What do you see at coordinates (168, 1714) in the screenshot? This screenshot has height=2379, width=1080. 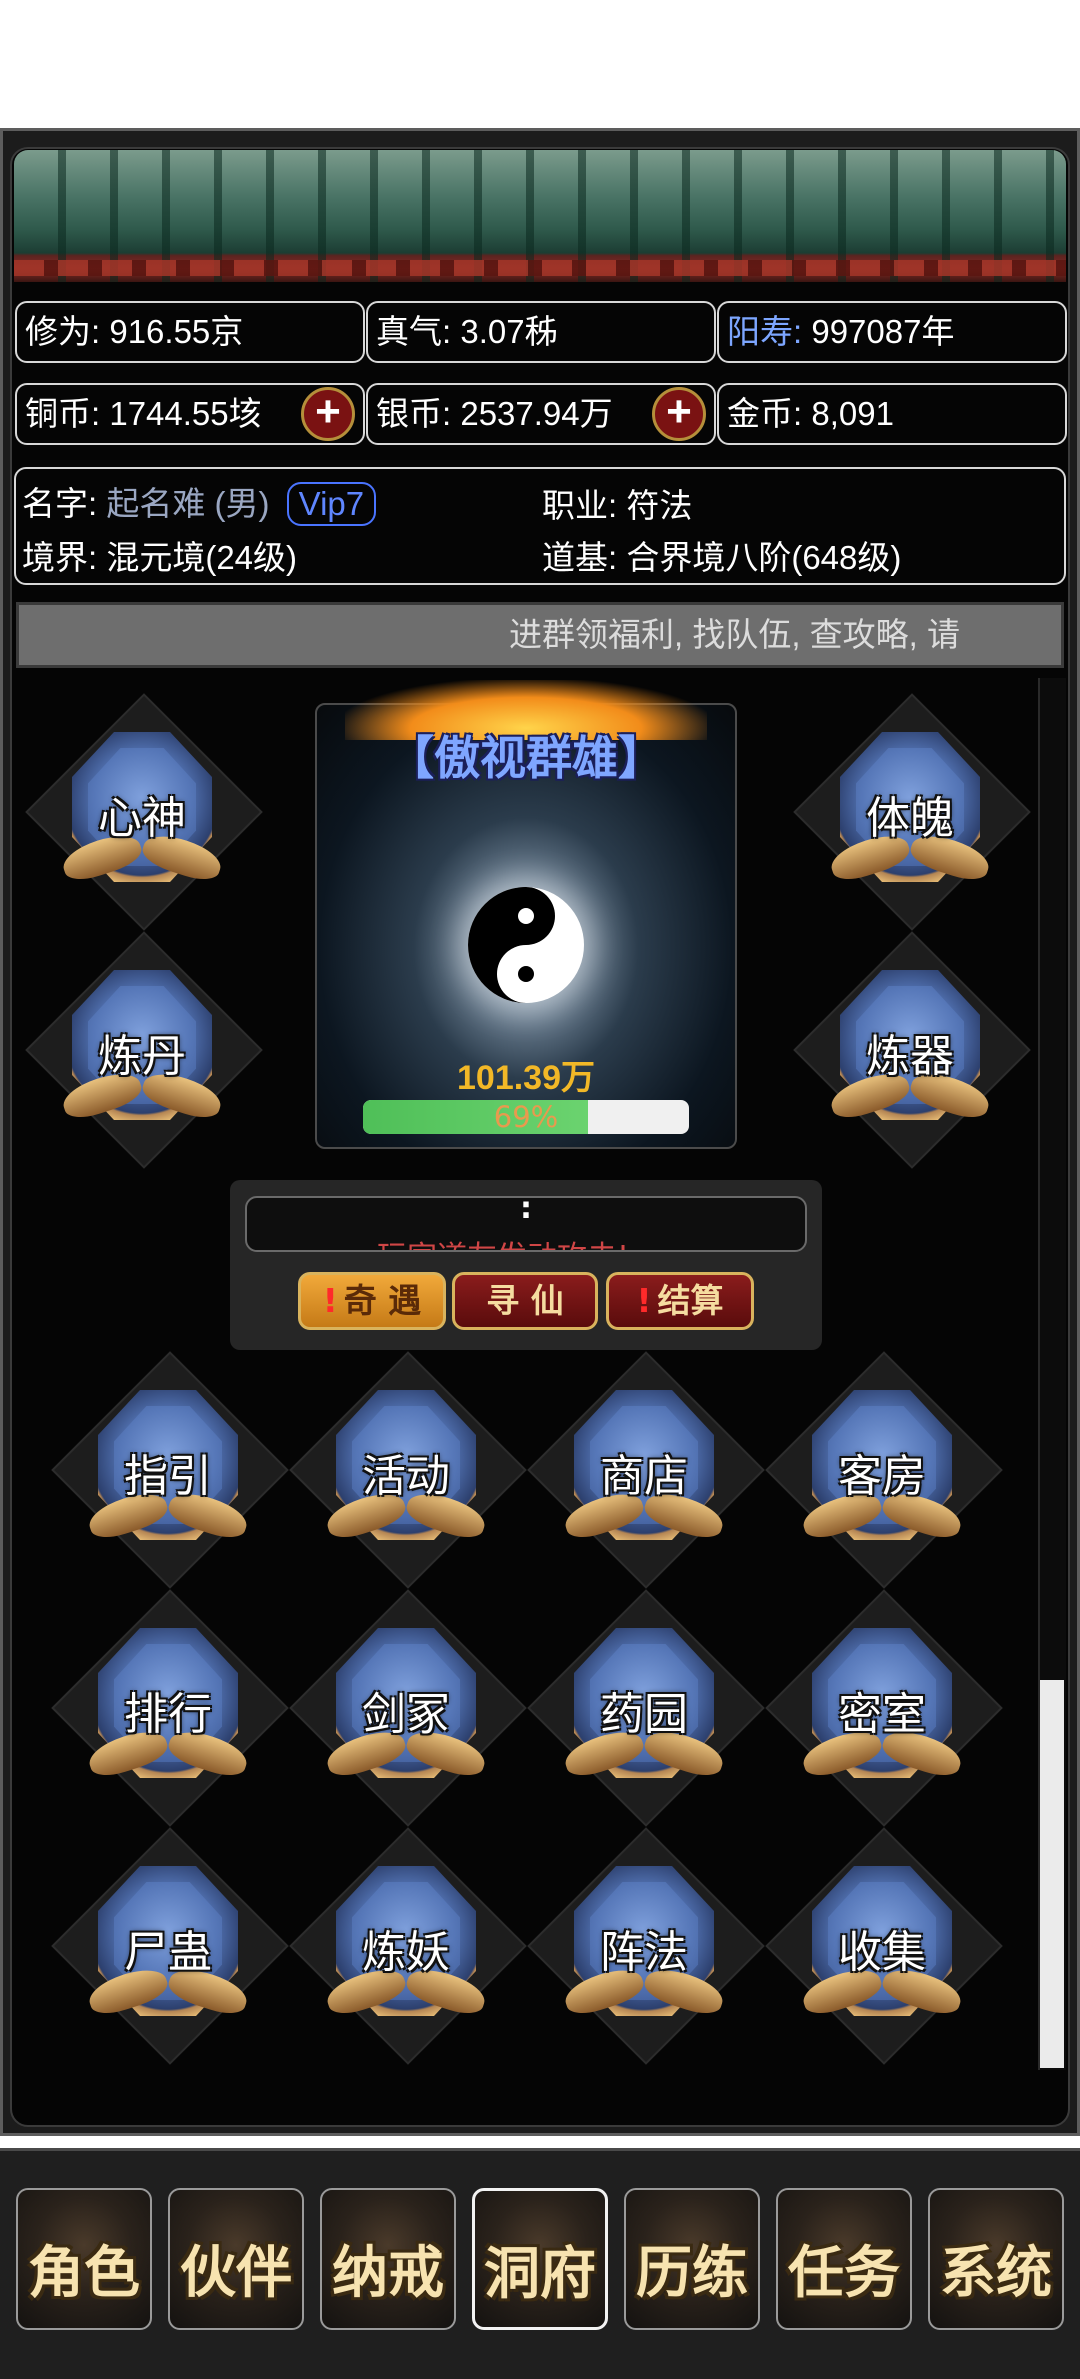 I see `button-label: 排行` at bounding box center [168, 1714].